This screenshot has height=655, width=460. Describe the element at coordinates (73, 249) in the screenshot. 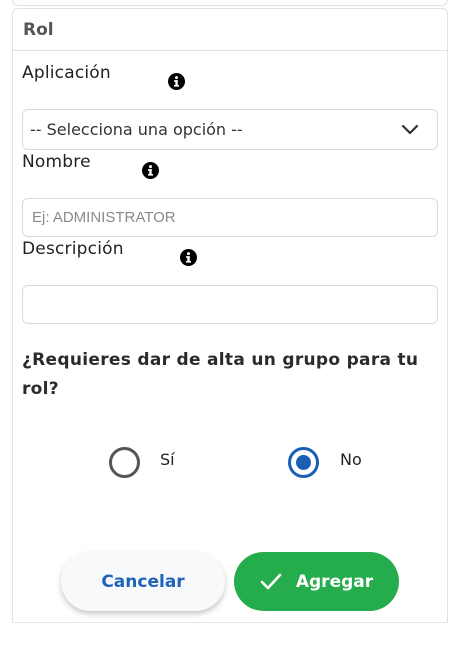

I see `description-label: Descripción` at that location.